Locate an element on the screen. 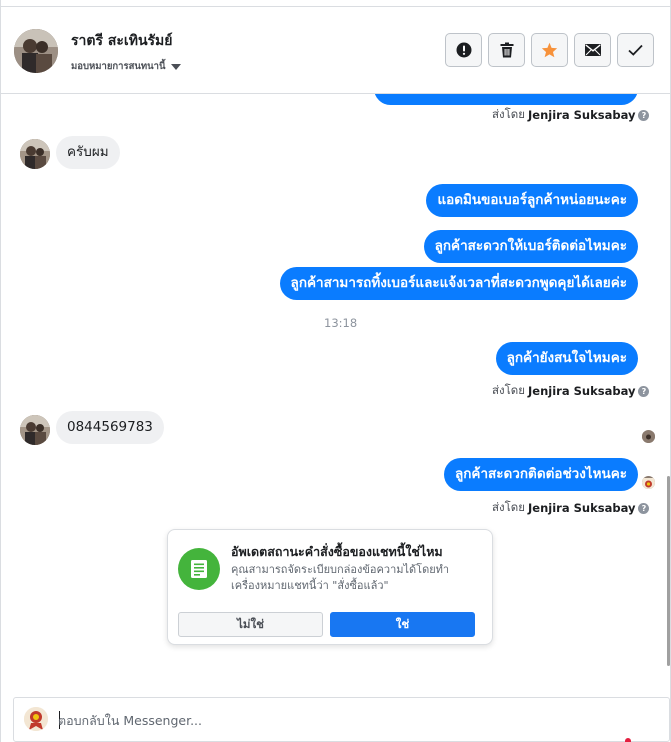  contact-avatar is located at coordinates (36, 51).